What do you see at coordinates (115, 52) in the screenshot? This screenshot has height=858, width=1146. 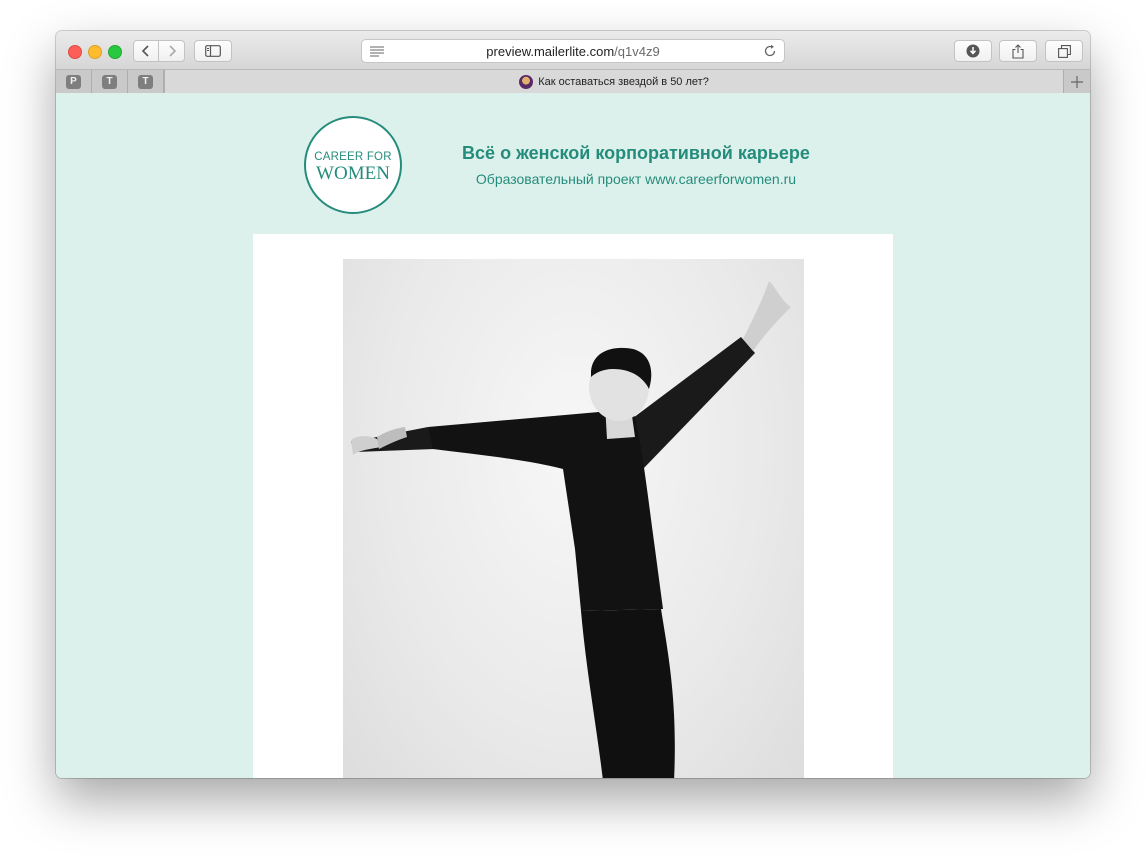 I see `zoom-window-button` at bounding box center [115, 52].